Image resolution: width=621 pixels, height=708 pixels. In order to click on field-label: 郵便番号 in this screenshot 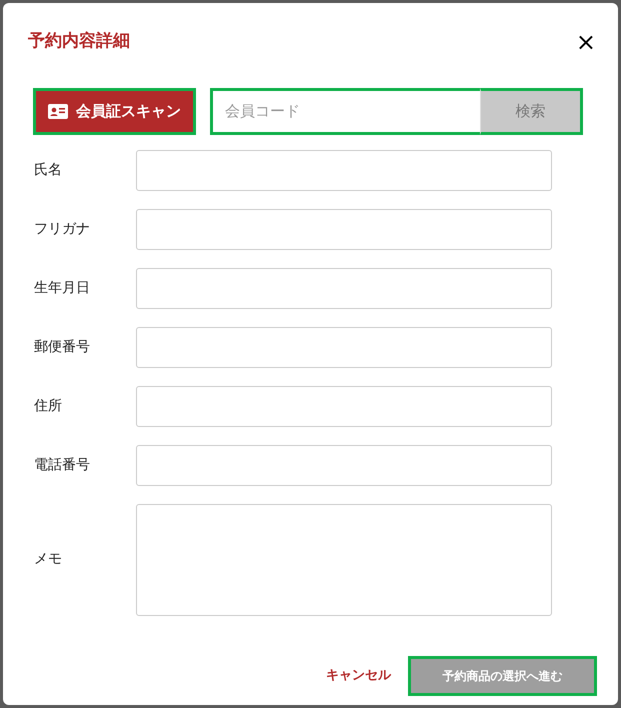, I will do `click(62, 347)`.